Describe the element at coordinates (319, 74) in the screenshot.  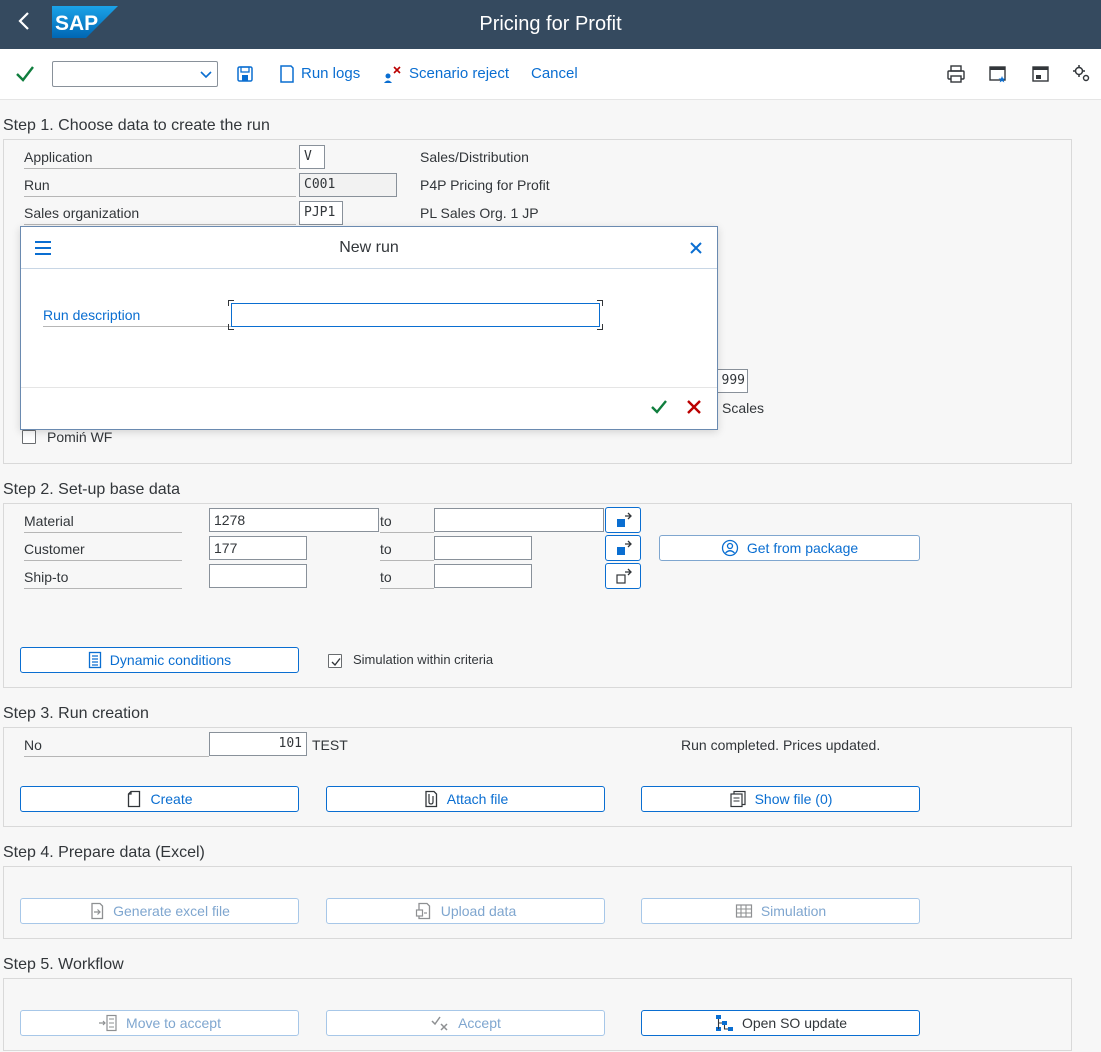
I see `run-logs-button: Run logs` at that location.